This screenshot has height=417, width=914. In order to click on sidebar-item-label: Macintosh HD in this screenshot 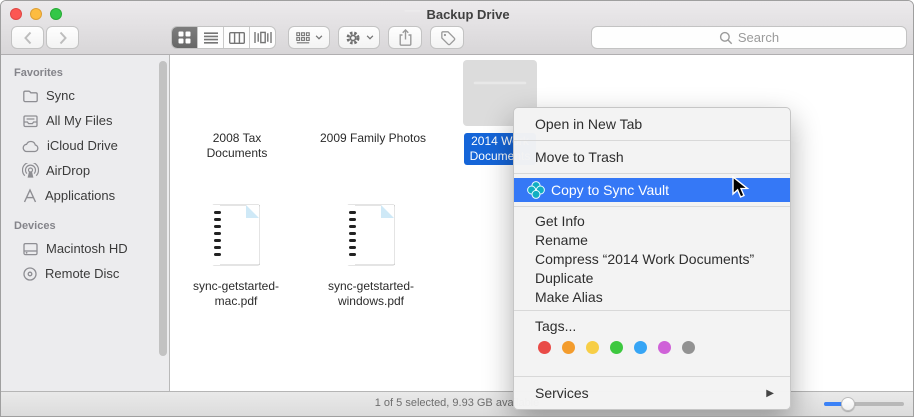, I will do `click(87, 248)`.